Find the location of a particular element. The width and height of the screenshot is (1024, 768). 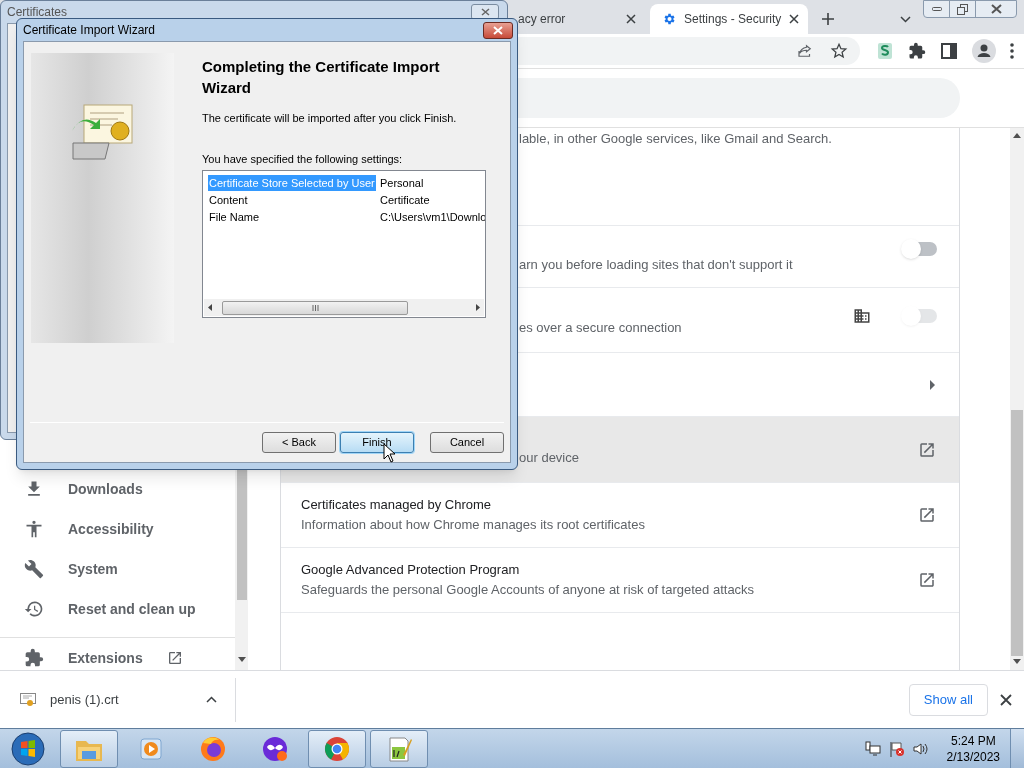

network-icon is located at coordinates (872, 748).